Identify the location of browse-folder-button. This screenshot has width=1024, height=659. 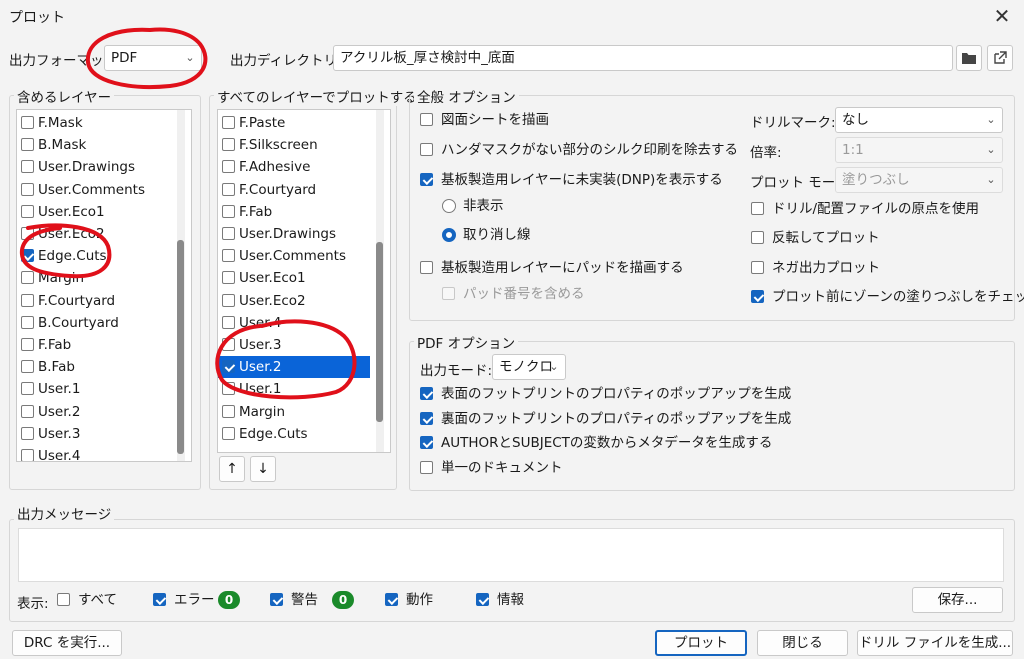
(969, 58).